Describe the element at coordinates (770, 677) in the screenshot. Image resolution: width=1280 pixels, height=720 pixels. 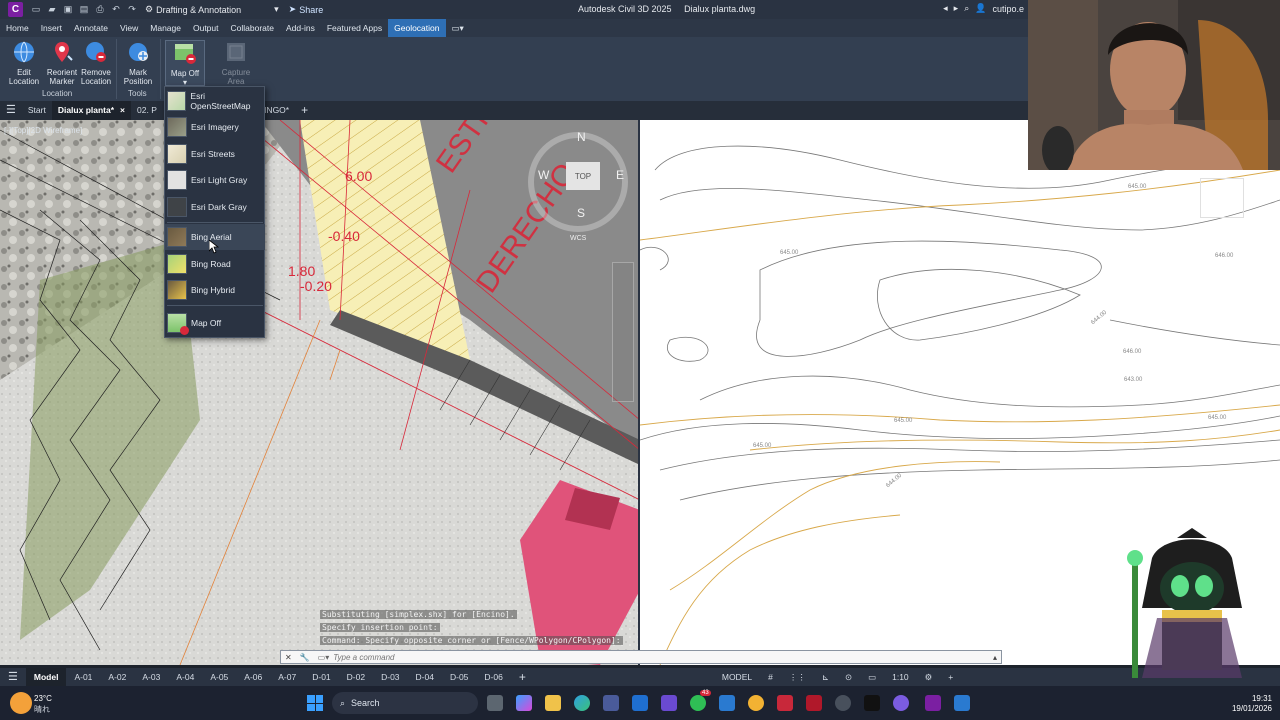
I see `grid-icon: #` at that location.